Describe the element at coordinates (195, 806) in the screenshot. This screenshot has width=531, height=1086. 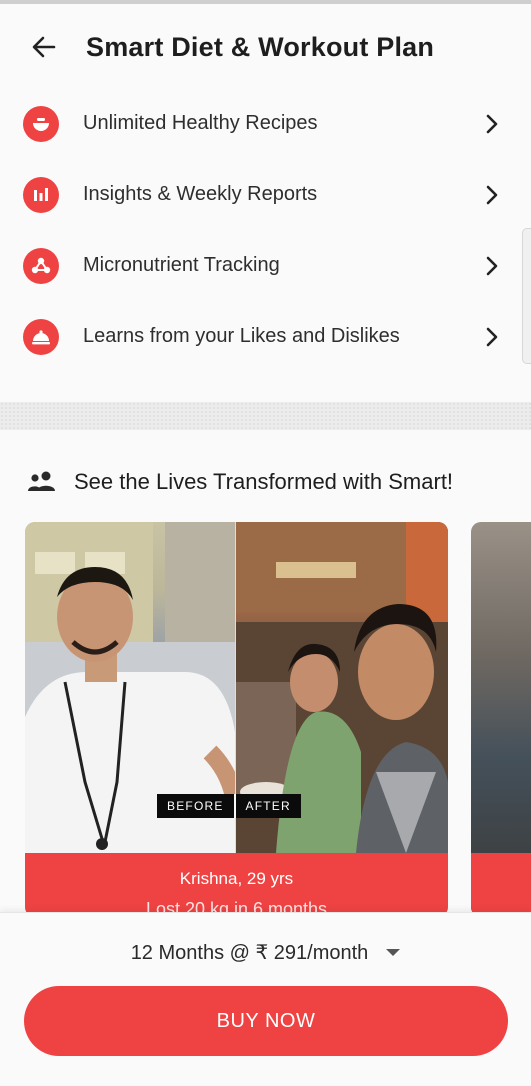
I see `before-tag: BEFORE` at that location.